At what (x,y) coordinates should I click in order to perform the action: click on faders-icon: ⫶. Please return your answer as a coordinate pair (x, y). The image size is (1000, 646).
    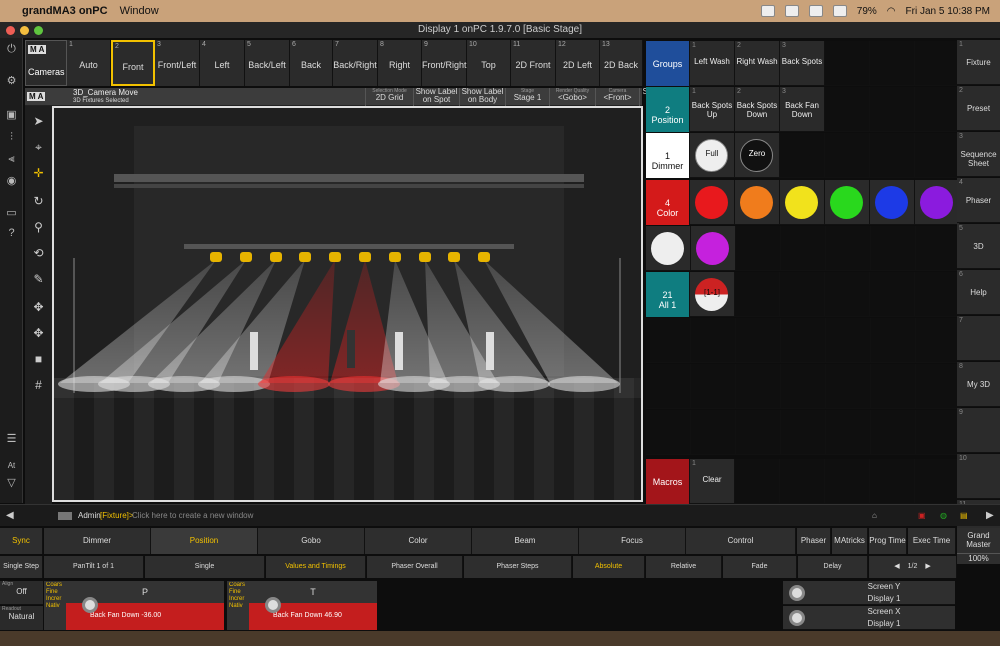
    Looking at the image, I should click on (11, 137).